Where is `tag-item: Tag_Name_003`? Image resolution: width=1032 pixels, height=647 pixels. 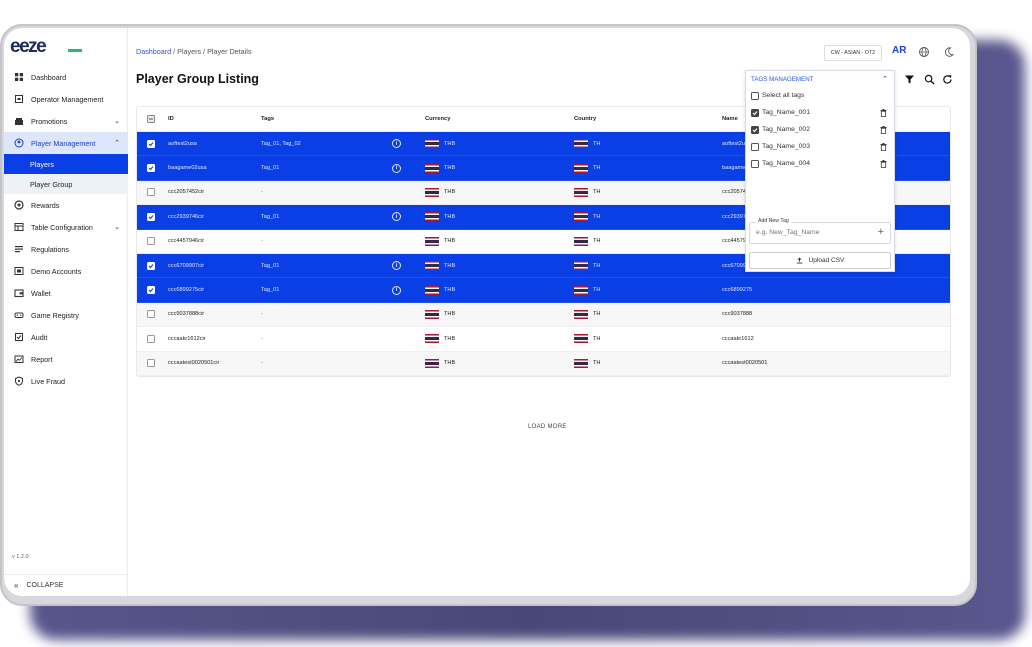
tag-item: Tag_Name_003 is located at coordinates (820, 146).